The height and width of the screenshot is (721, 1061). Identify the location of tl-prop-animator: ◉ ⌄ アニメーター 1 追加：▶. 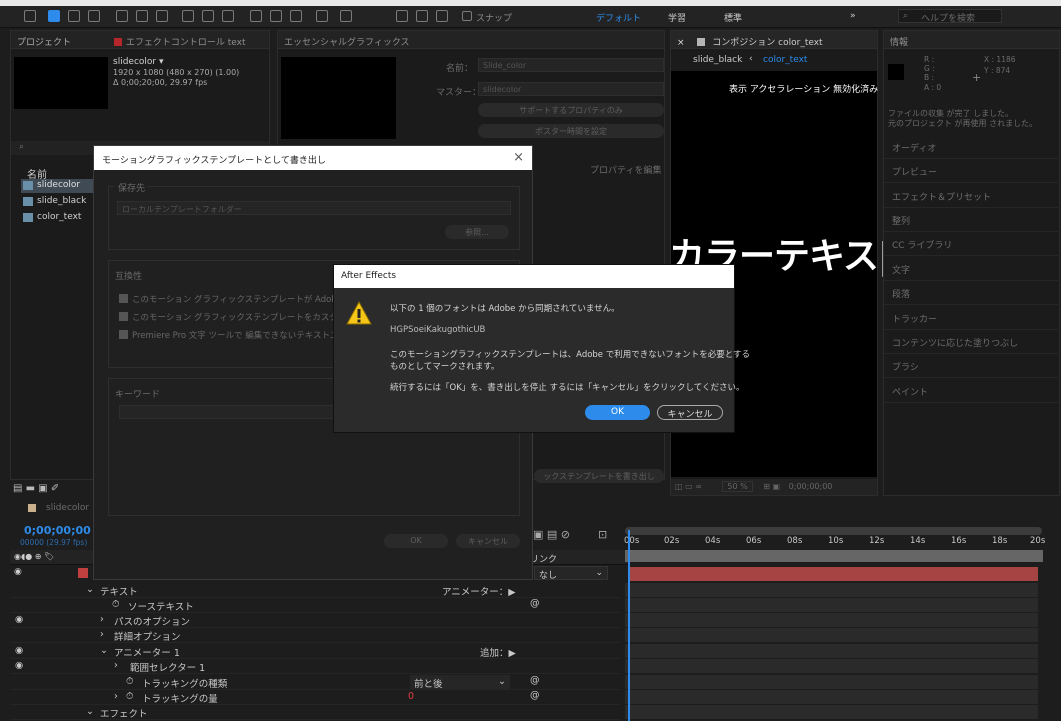
(315, 651).